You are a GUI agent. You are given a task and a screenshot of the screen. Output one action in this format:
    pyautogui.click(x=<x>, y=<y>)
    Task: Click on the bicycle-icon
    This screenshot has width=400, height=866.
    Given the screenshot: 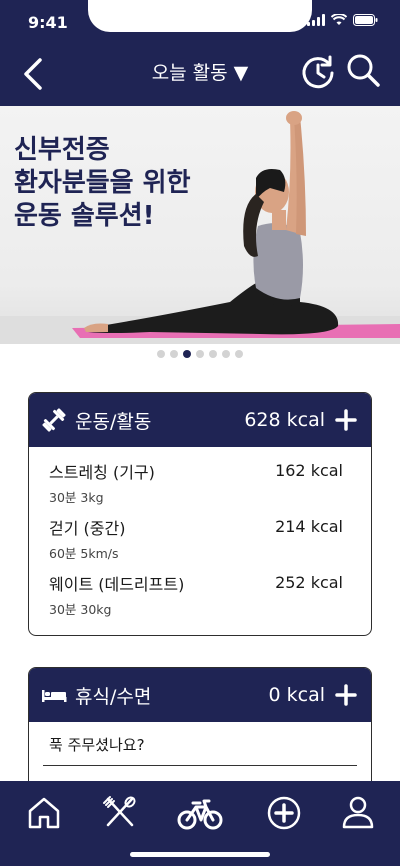 What is the action you would take?
    pyautogui.click(x=200, y=813)
    